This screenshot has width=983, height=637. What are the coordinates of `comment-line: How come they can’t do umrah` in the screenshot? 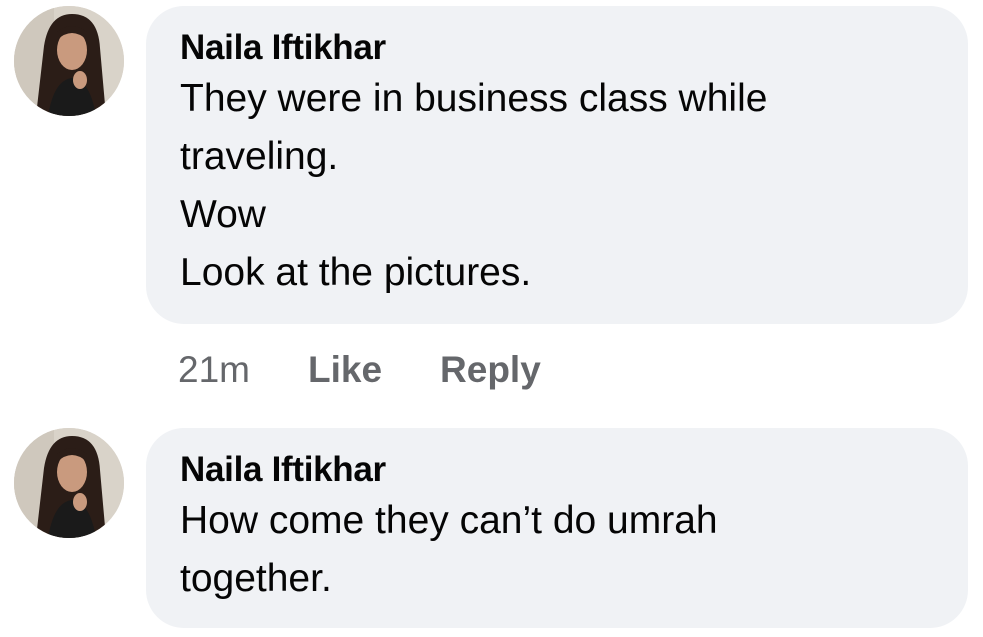 It's located at (449, 520).